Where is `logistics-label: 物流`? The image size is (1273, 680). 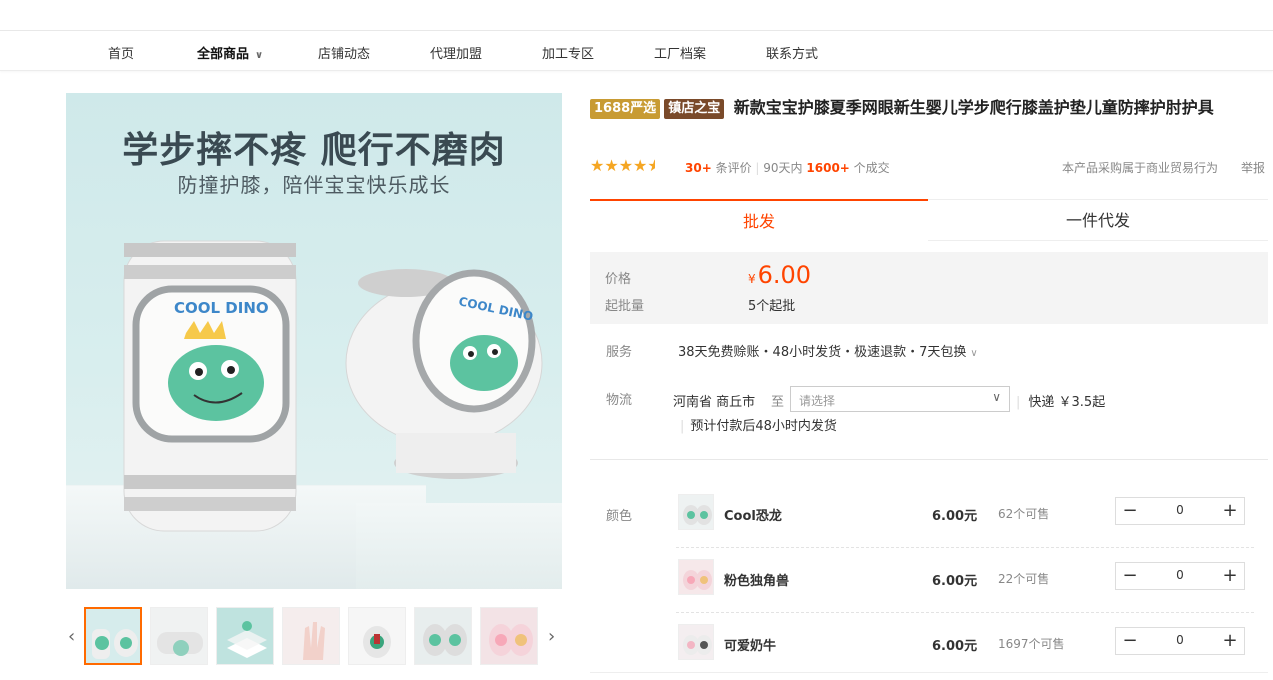
logistics-label: 物流 is located at coordinates (619, 400).